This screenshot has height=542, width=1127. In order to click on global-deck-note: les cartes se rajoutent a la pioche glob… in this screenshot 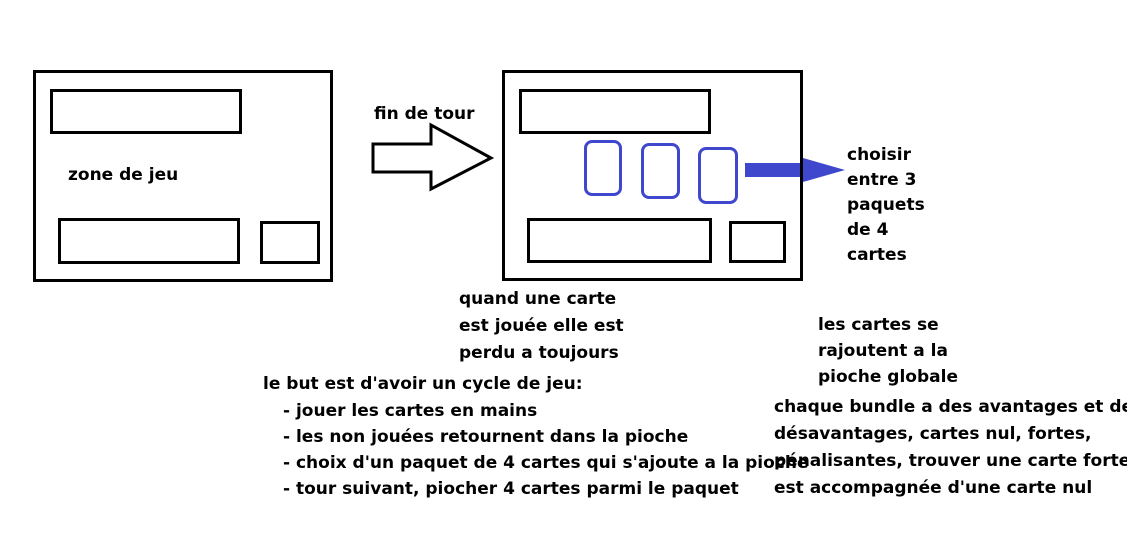, I will do `click(888, 351)`.